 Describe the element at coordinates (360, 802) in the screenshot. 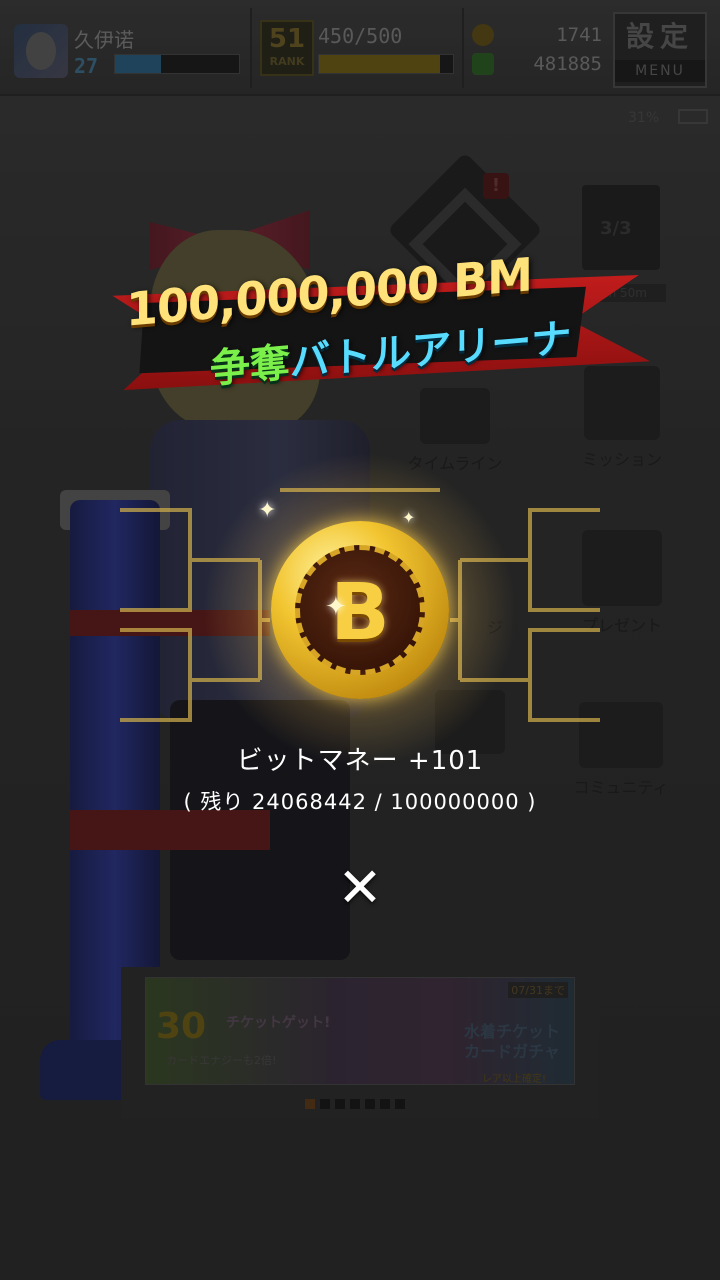

I see `remaining-pool-text: ( 残り 24068442 / 100000000 )` at that location.